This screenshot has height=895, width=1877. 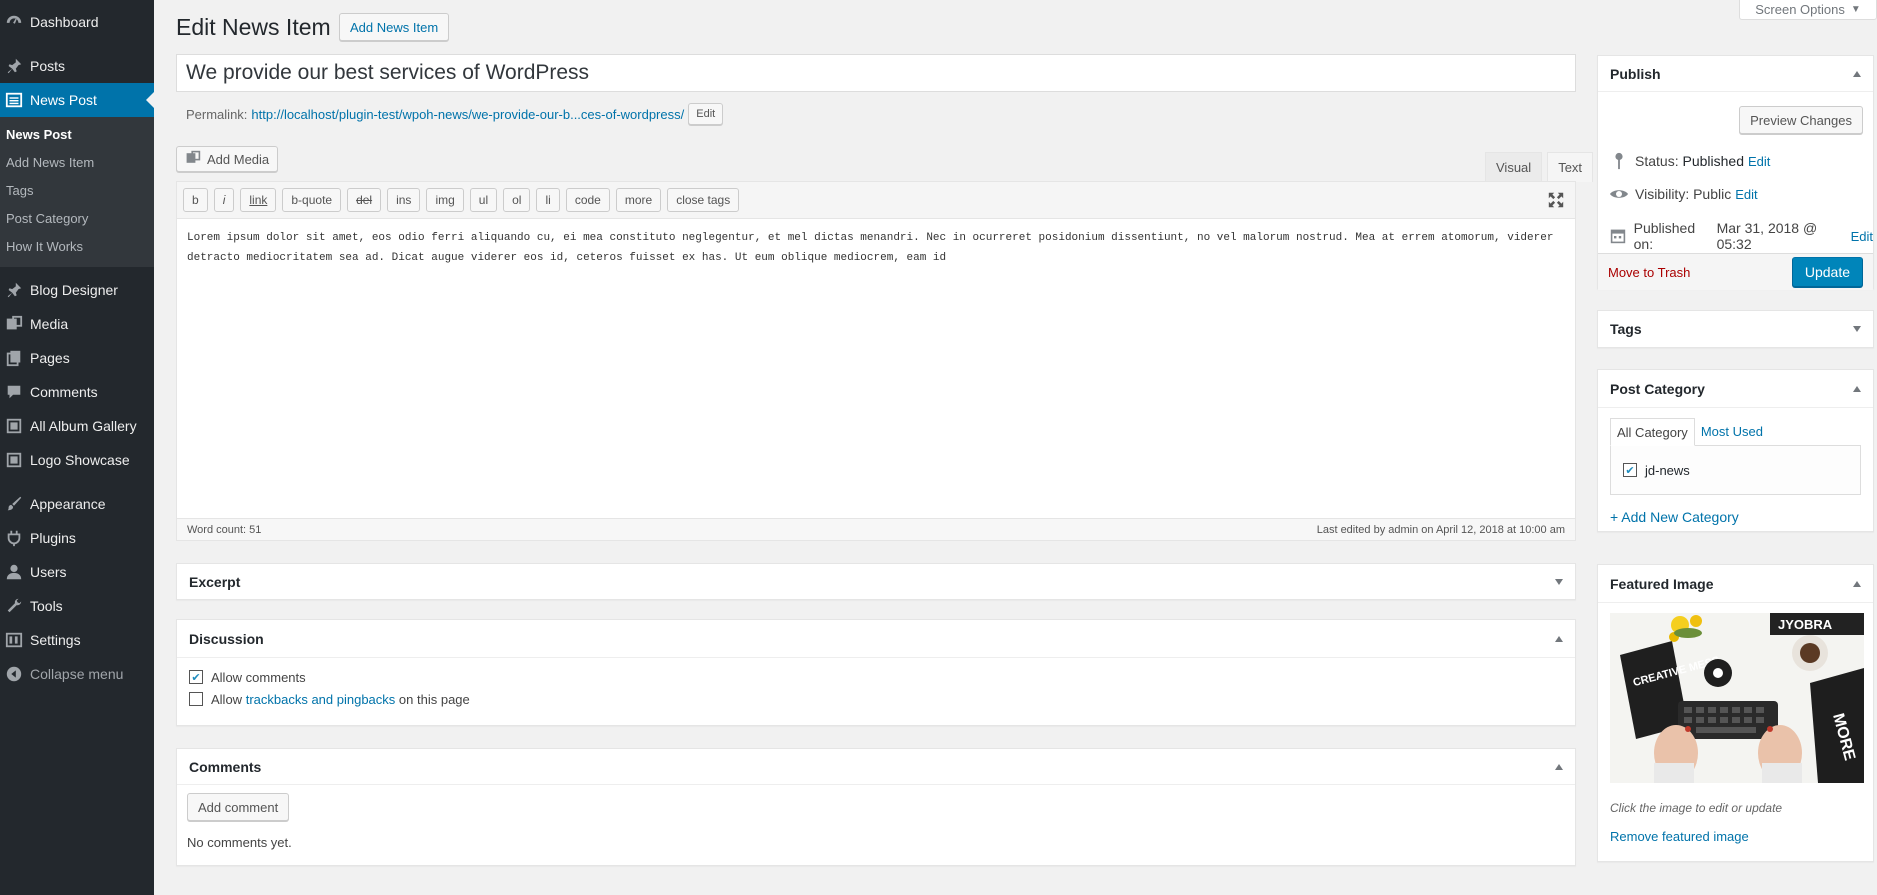 I want to click on published-label: Published on:, so click(x=1664, y=236).